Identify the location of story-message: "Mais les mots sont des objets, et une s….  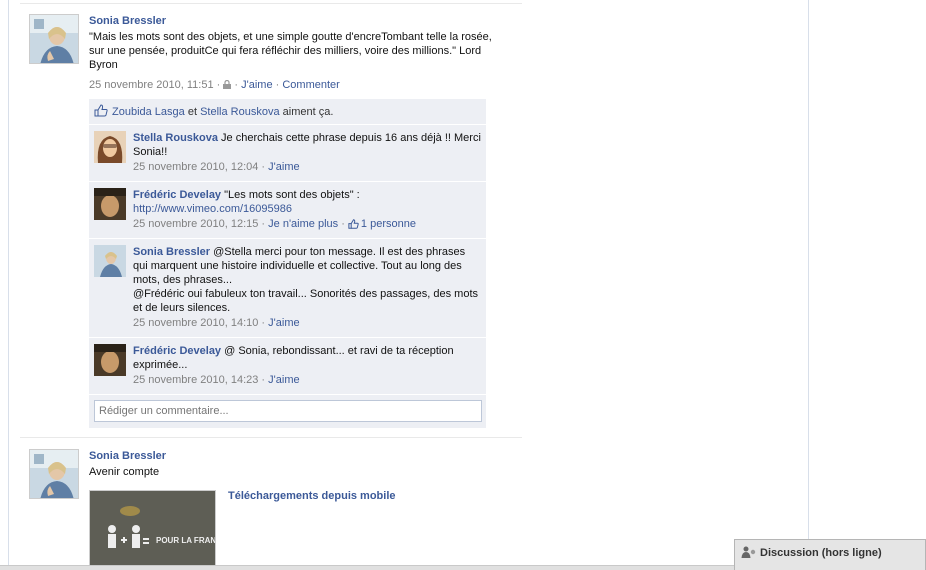
(290, 51).